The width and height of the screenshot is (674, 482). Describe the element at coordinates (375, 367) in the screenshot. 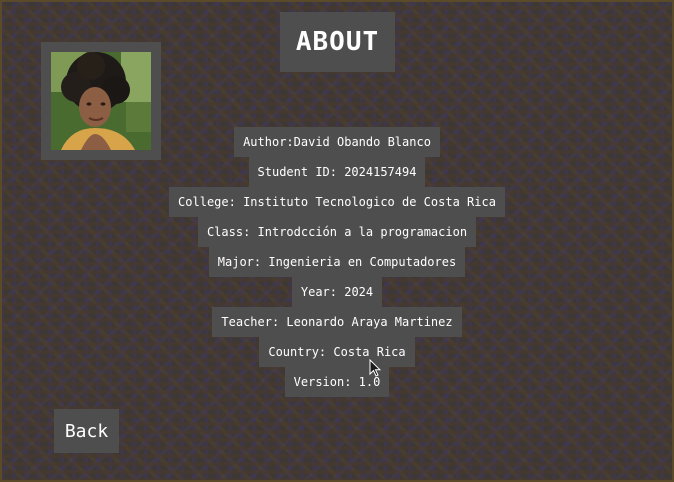

I see `mouse-pointer-icon` at that location.